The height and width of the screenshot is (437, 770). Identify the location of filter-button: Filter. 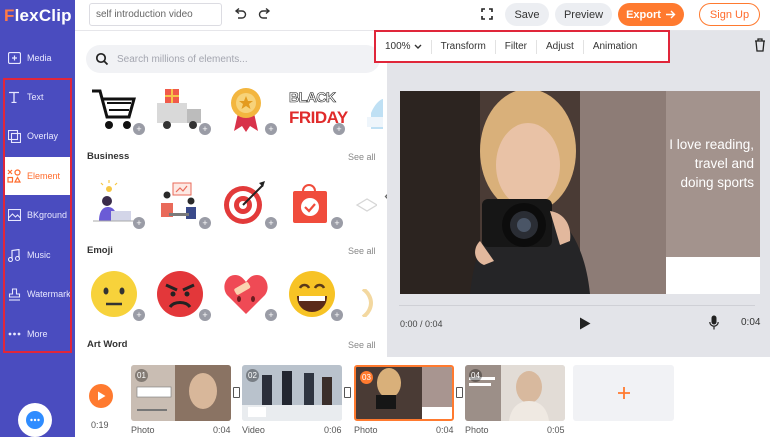
(517, 46).